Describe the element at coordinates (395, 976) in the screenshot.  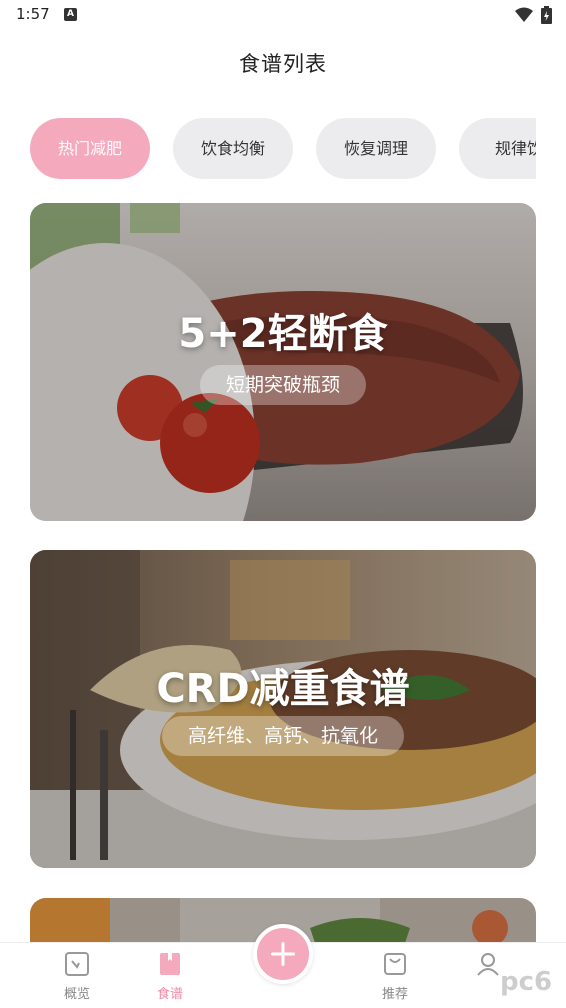
I see `nav-recommend: 推荐` at that location.